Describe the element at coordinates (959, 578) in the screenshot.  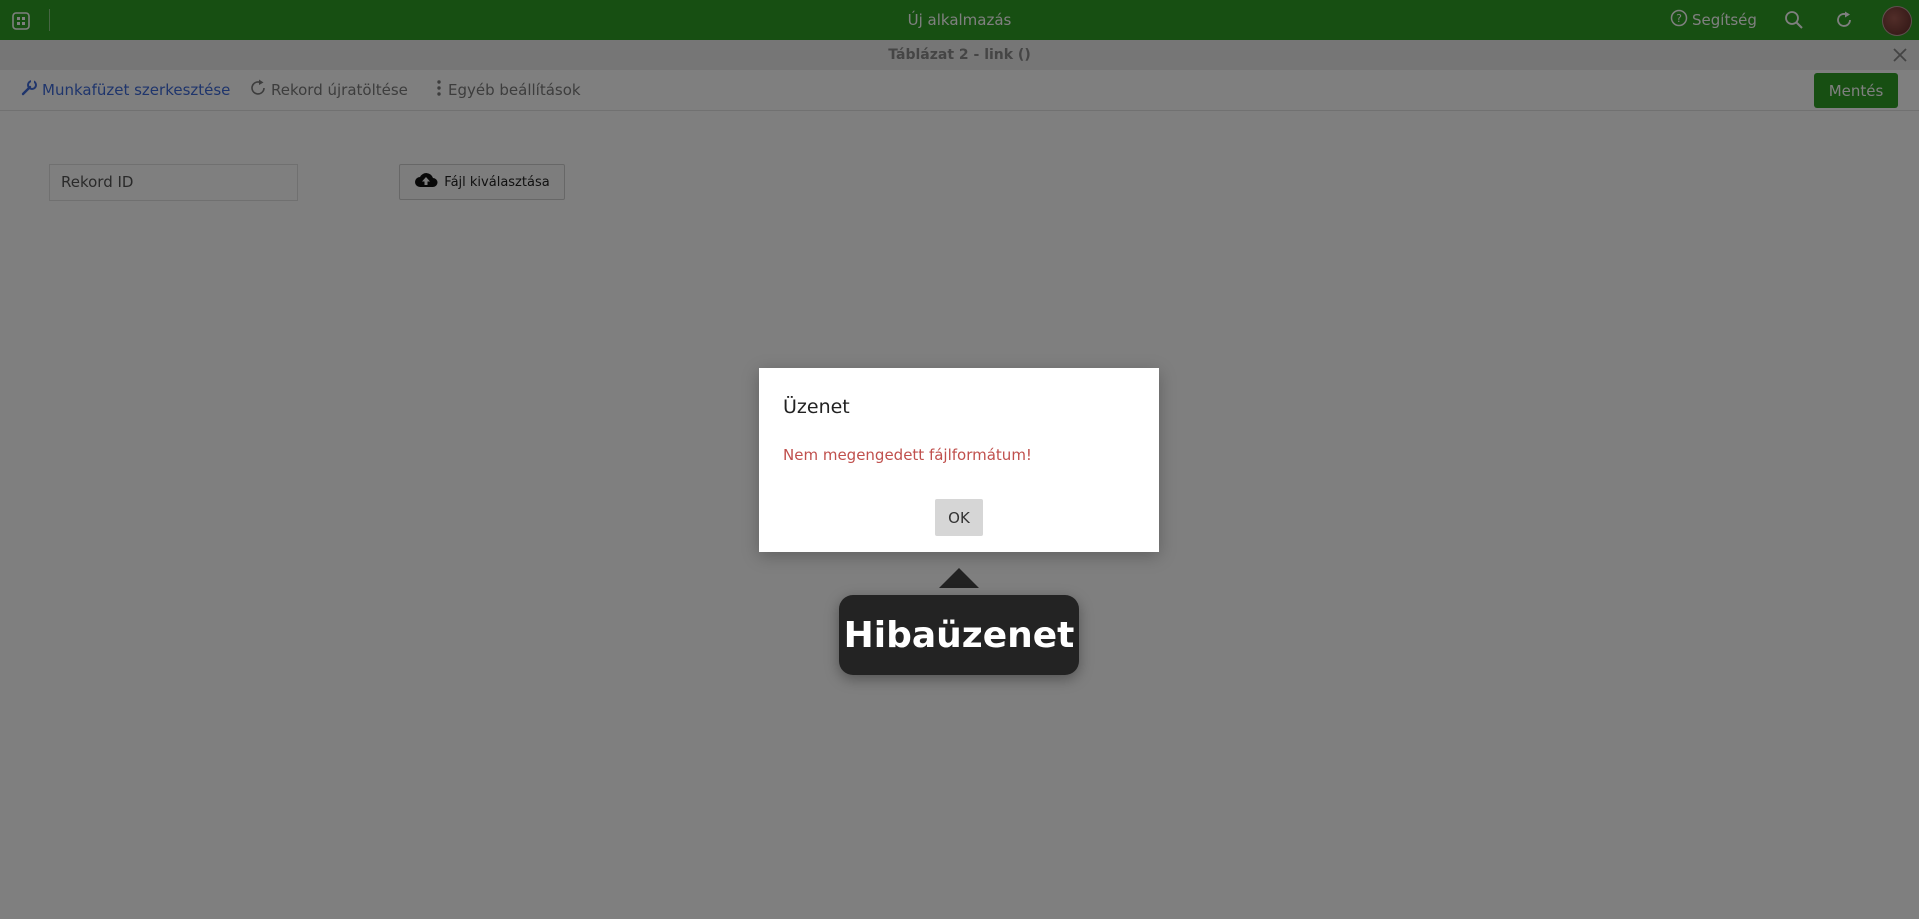
I see `callout-arrow` at that location.